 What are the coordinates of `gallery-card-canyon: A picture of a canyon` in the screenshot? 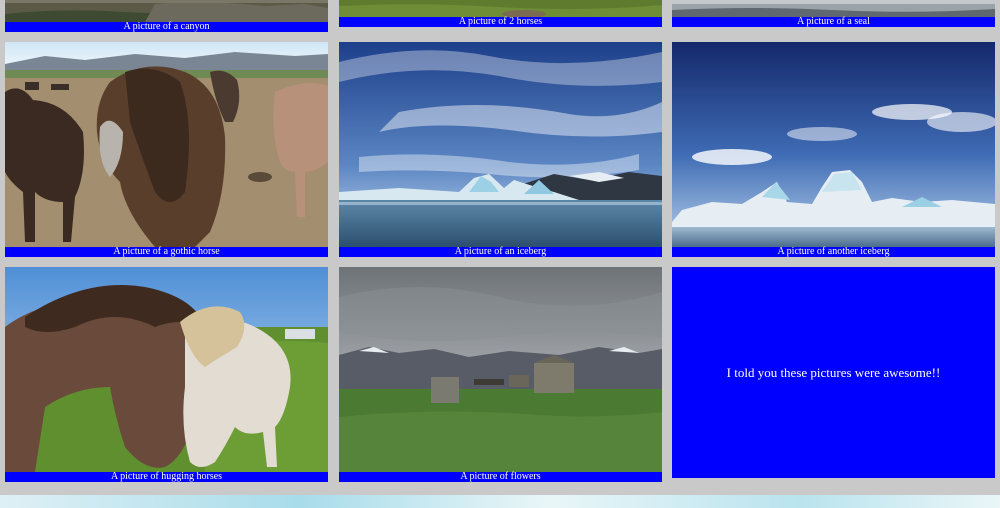 It's located at (166, 16).